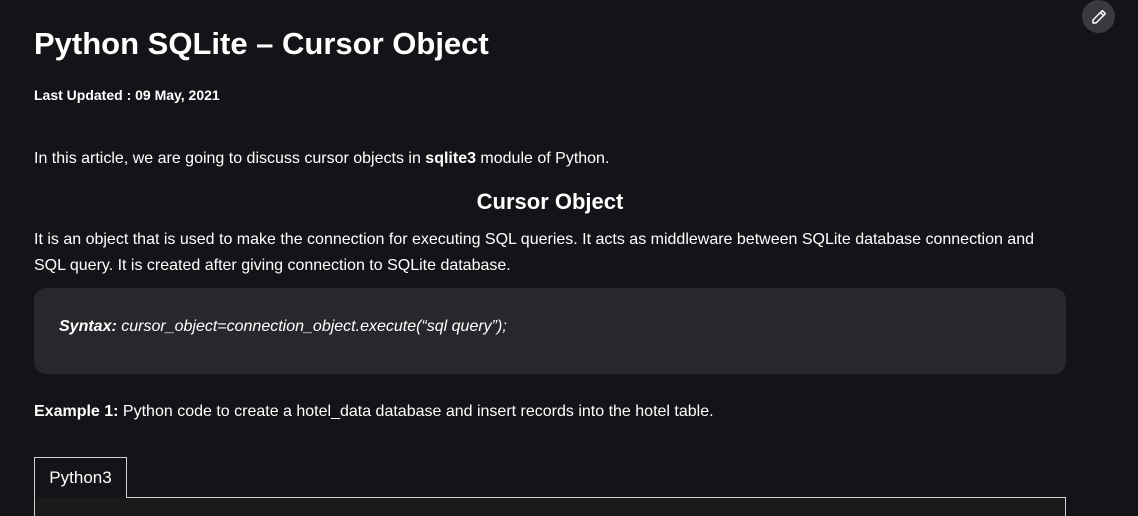 This screenshot has width=1138, height=516. What do you see at coordinates (550, 201) in the screenshot?
I see `section-heading: Cursor Object` at bounding box center [550, 201].